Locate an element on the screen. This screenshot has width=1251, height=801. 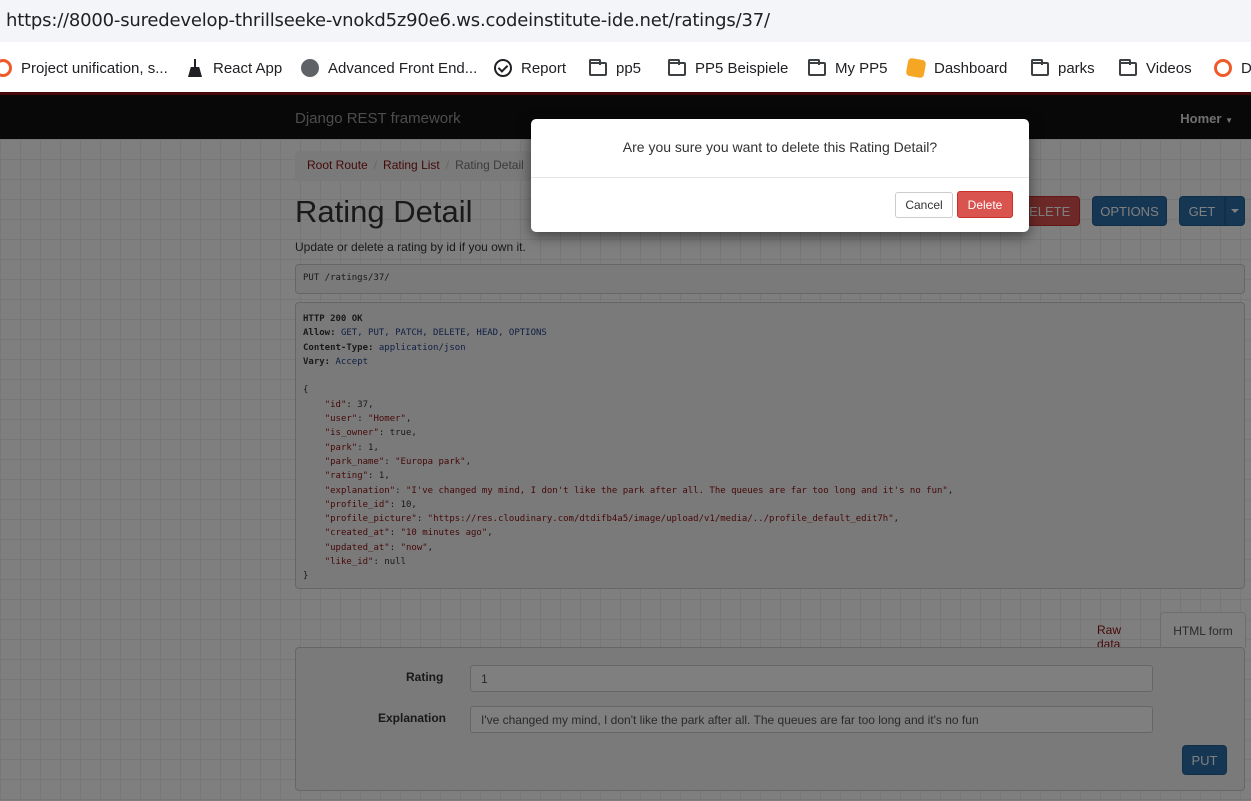
bookmark-label: PP5 Beispiele is located at coordinates (742, 68).